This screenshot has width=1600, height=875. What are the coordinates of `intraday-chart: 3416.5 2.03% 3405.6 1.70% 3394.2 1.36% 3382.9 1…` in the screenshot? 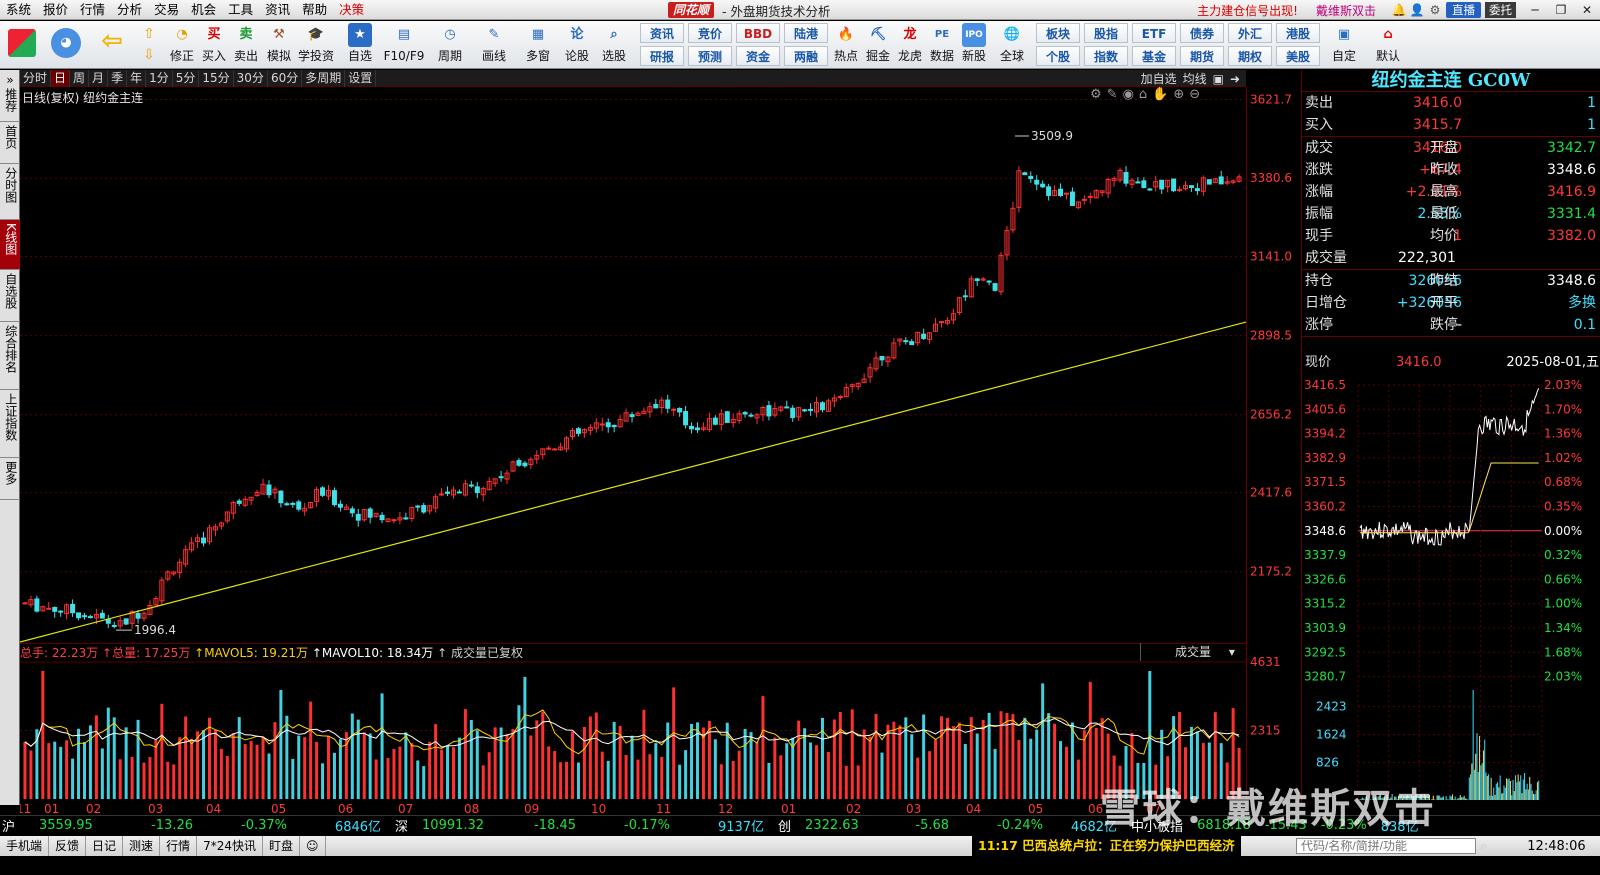 It's located at (1451, 590).